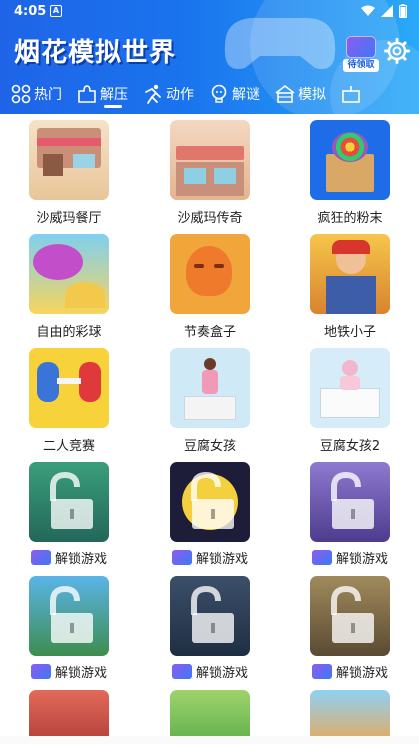 This screenshot has width=419, height=744. I want to click on game-card: 豆腐女孩, so click(210, 398).